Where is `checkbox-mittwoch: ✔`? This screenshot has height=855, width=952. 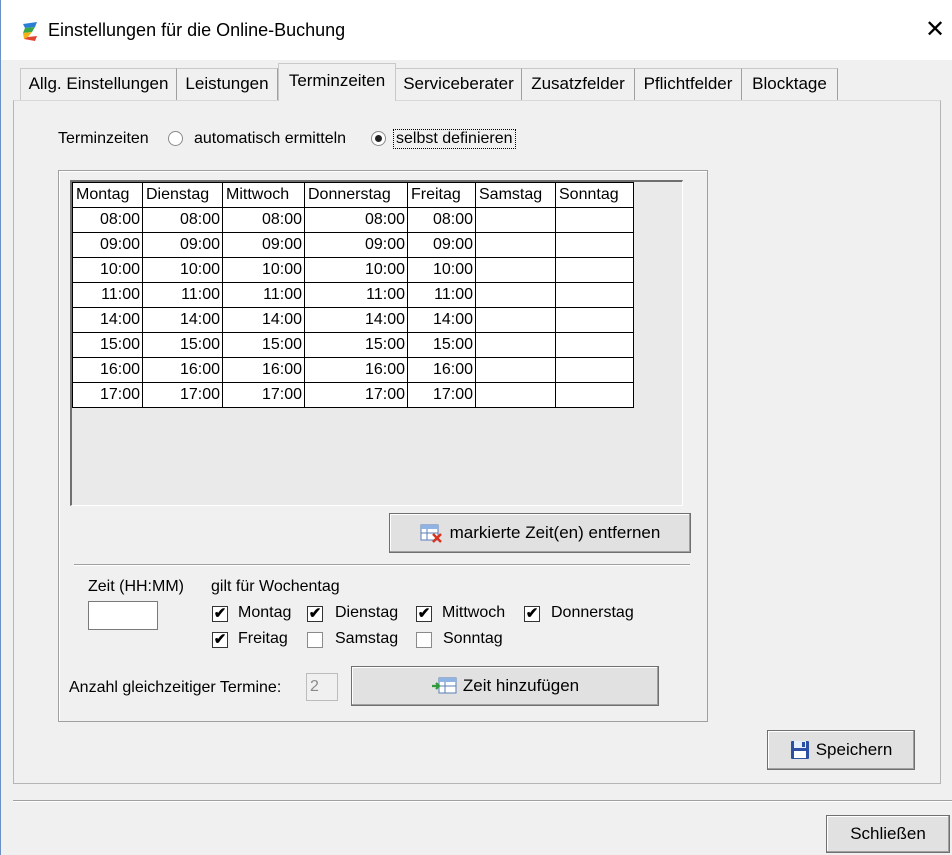 checkbox-mittwoch: ✔ is located at coordinates (424, 614).